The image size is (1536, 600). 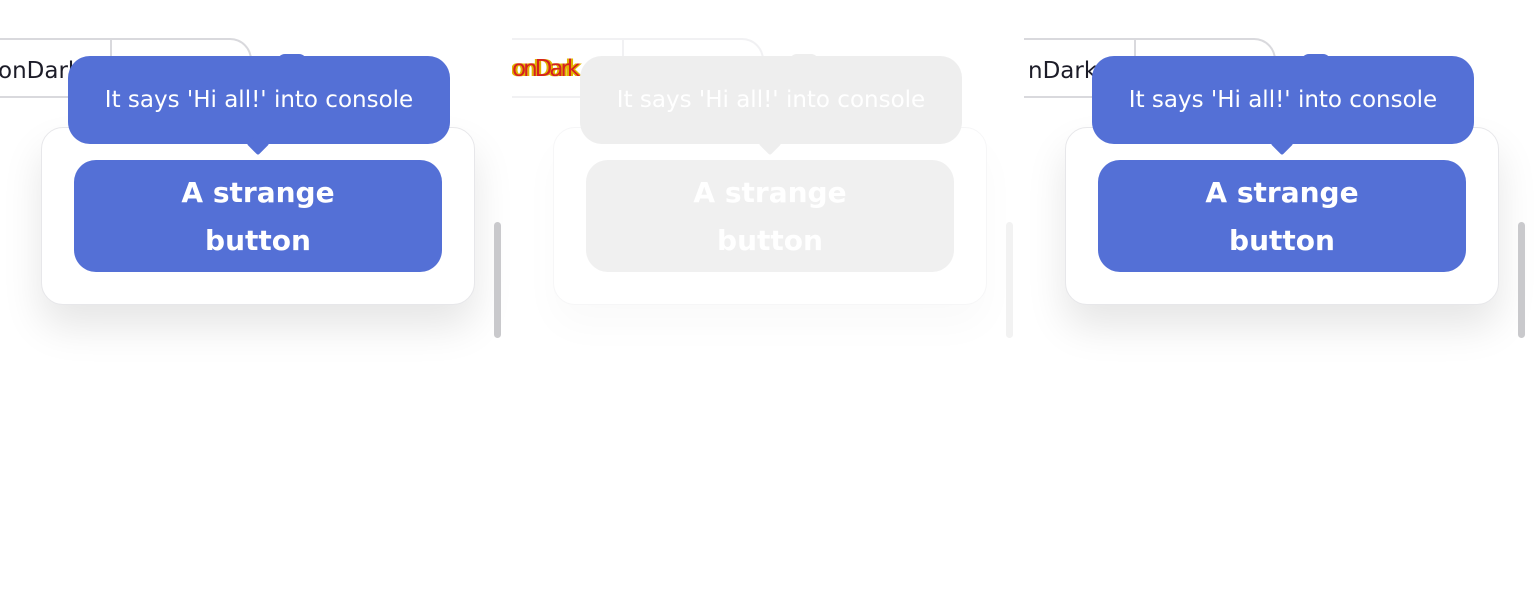 What do you see at coordinates (546, 69) in the screenshot?
I see `glitched-toolbar-label: onDark` at bounding box center [546, 69].